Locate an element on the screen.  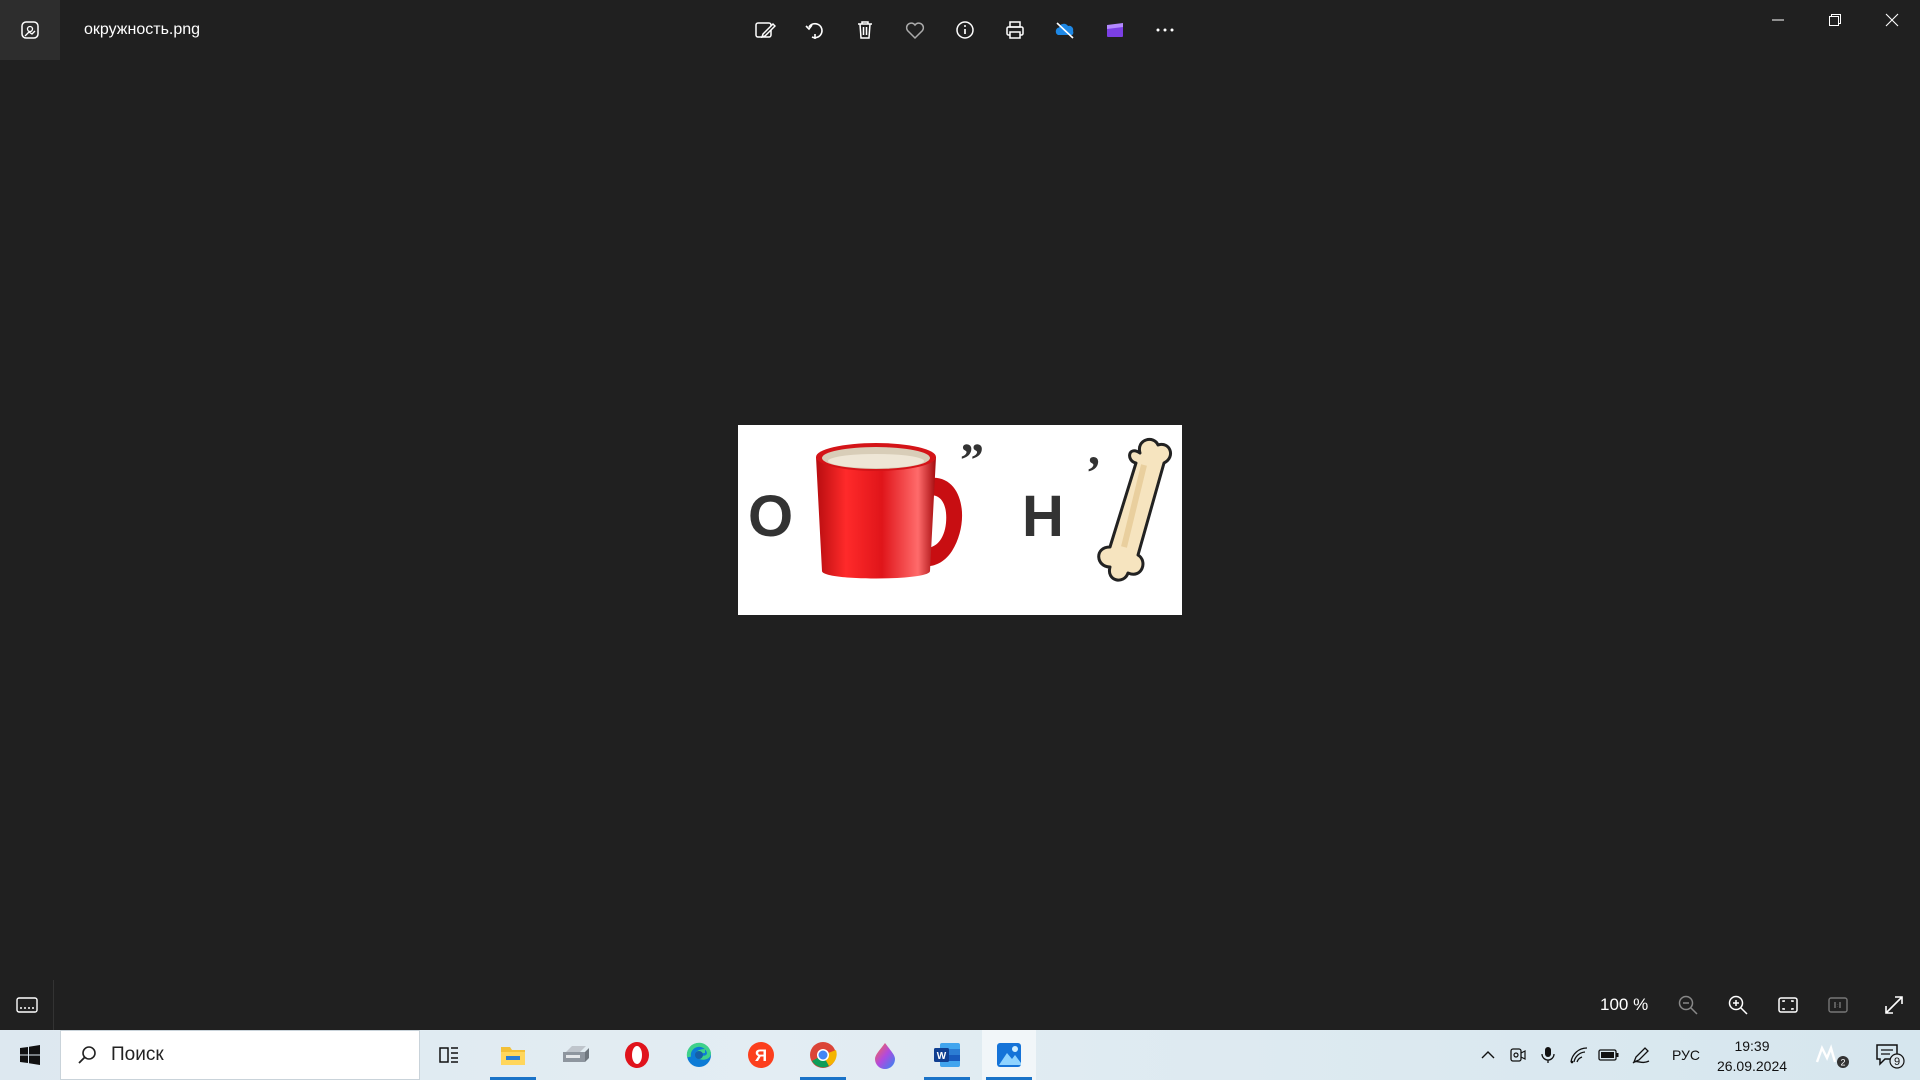
taskbar-edge is located at coordinates (699, 1055).